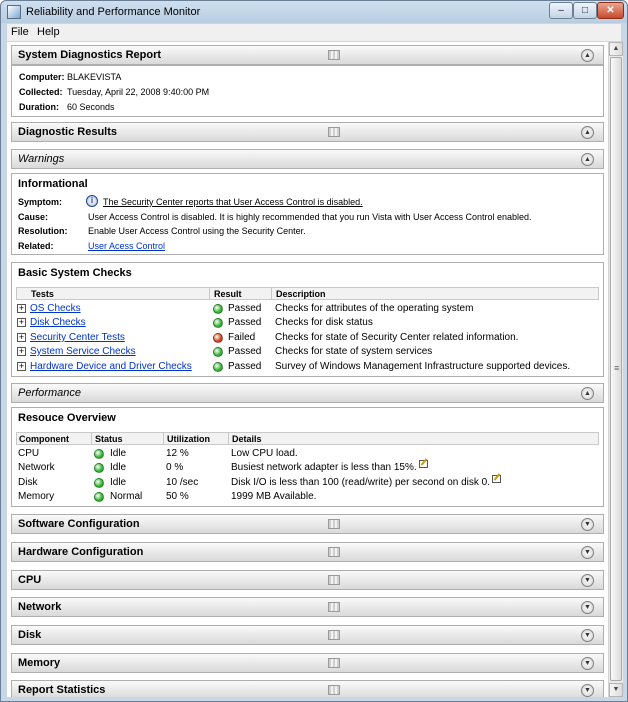  What do you see at coordinates (62, 690) in the screenshot?
I see `section-title: Report Statistics` at bounding box center [62, 690].